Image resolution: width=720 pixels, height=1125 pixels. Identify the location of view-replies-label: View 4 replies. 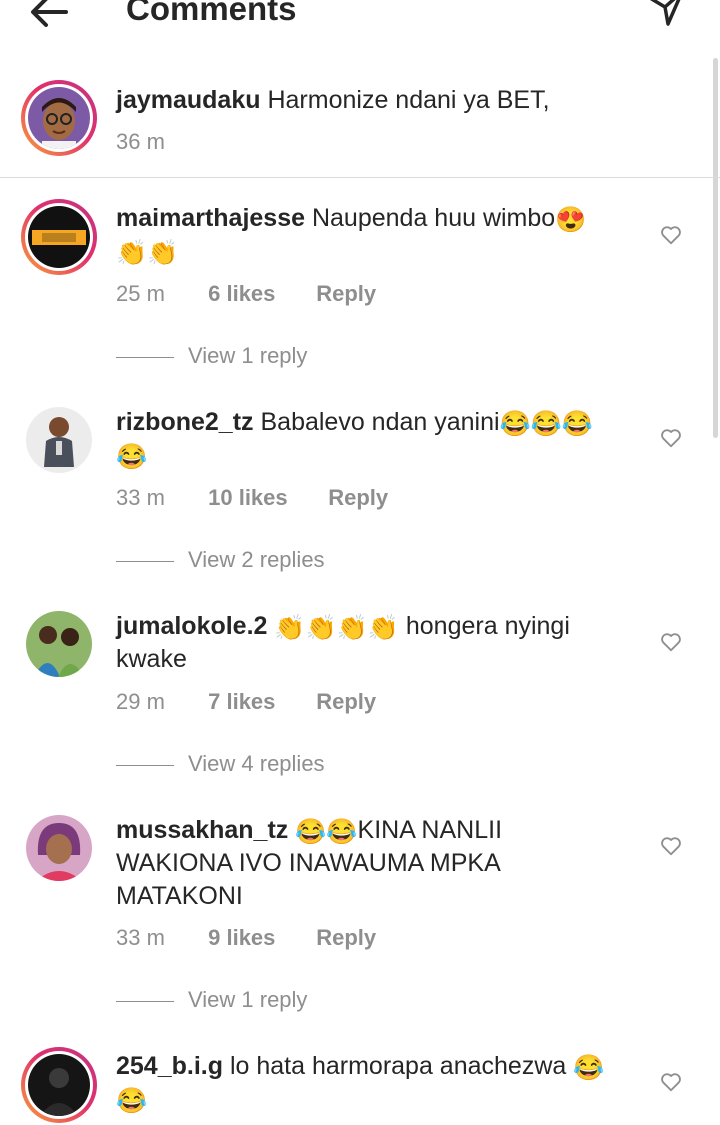
(256, 763).